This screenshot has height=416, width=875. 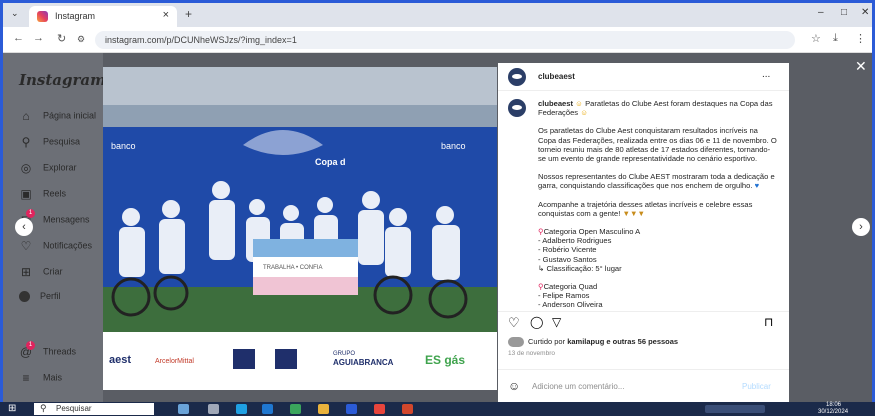 What do you see at coordinates (756, 386) in the screenshot?
I see `publish-button: Publicar` at bounding box center [756, 386].